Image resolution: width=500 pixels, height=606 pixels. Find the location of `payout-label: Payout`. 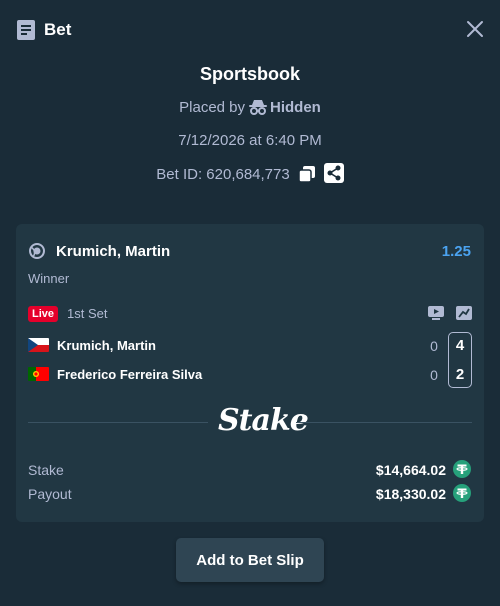

payout-label: Payout is located at coordinates (50, 494).